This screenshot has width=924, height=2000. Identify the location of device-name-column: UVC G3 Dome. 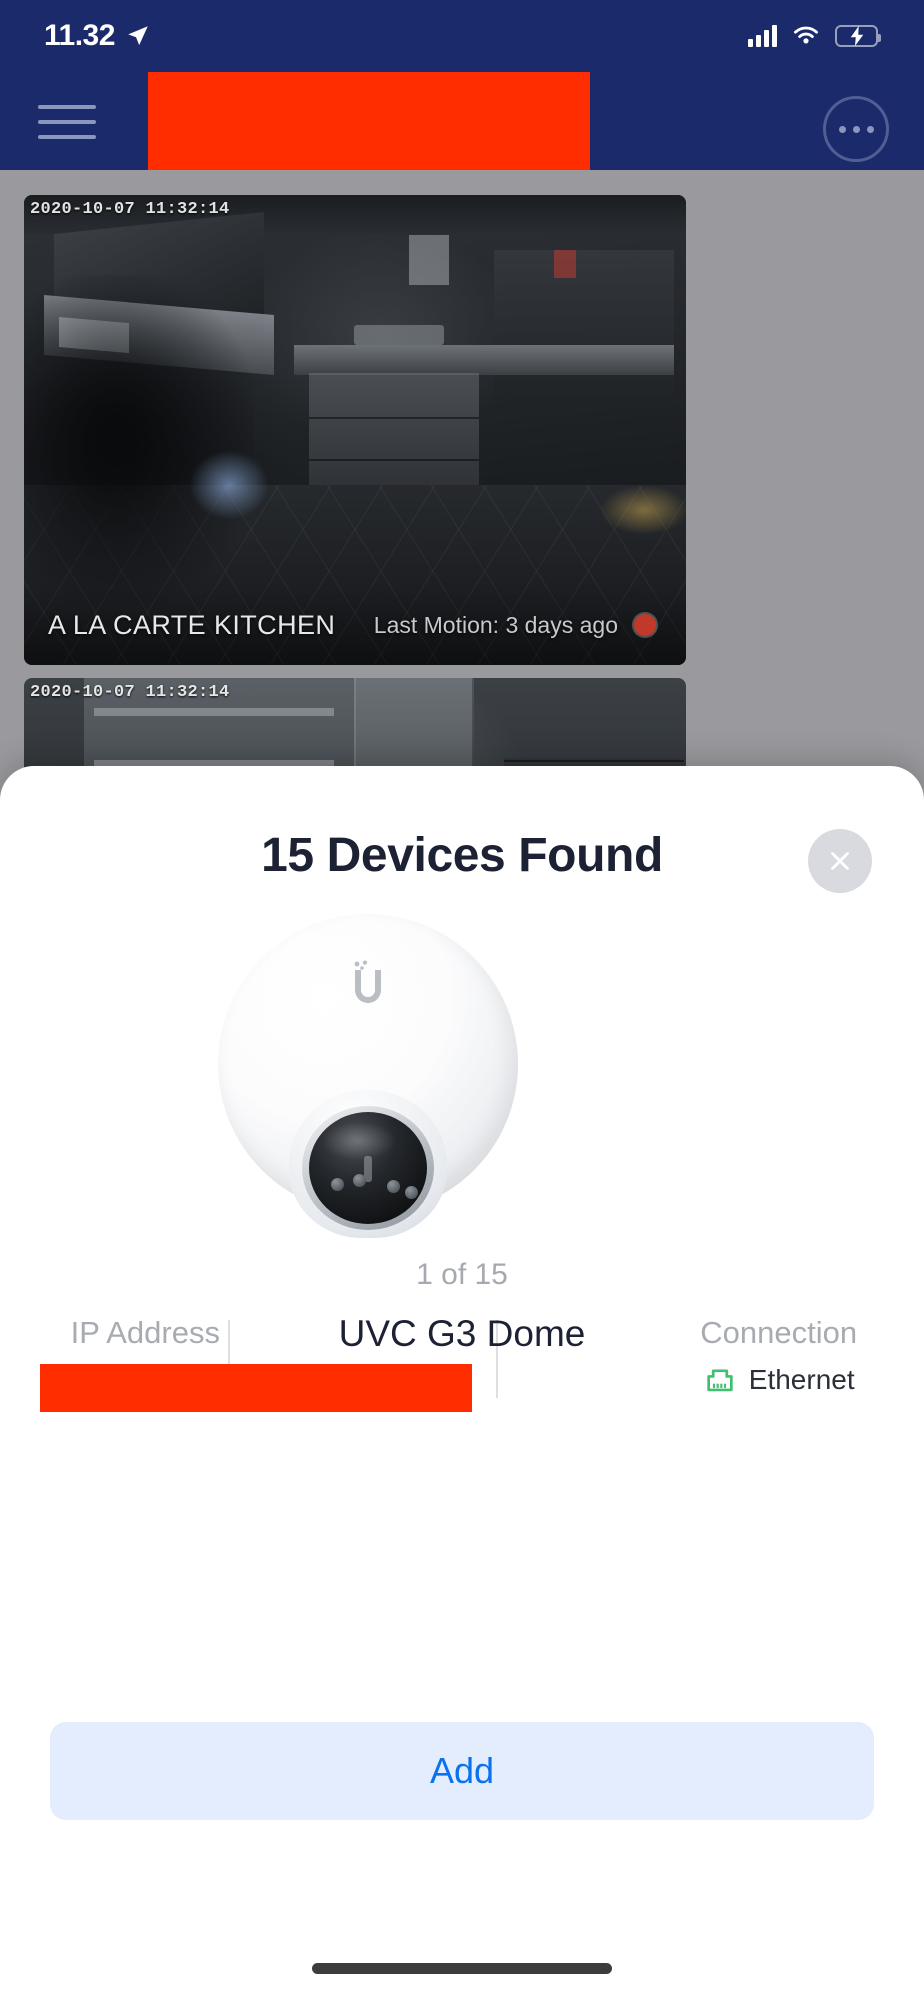
(462, 1334).